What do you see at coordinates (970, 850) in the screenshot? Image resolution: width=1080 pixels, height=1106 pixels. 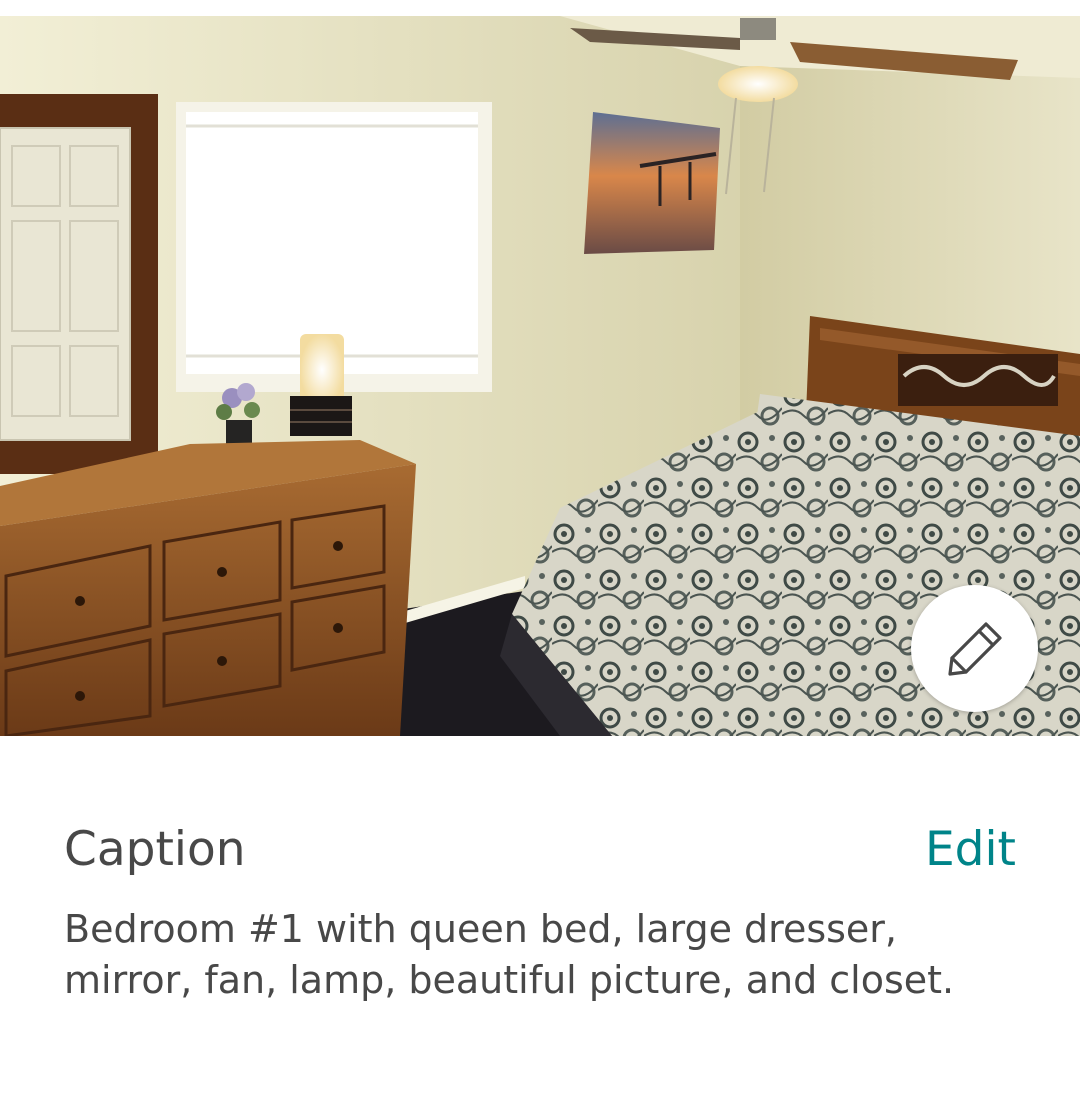 I see `edit-caption-link: Edit` at bounding box center [970, 850].